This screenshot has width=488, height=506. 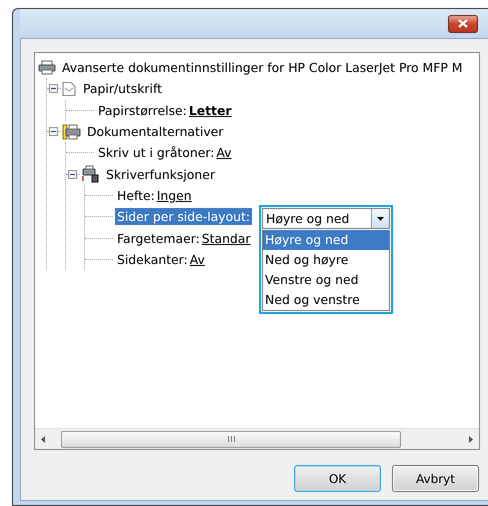 I want to click on dialog-button: Avbryt, so click(x=435, y=478).